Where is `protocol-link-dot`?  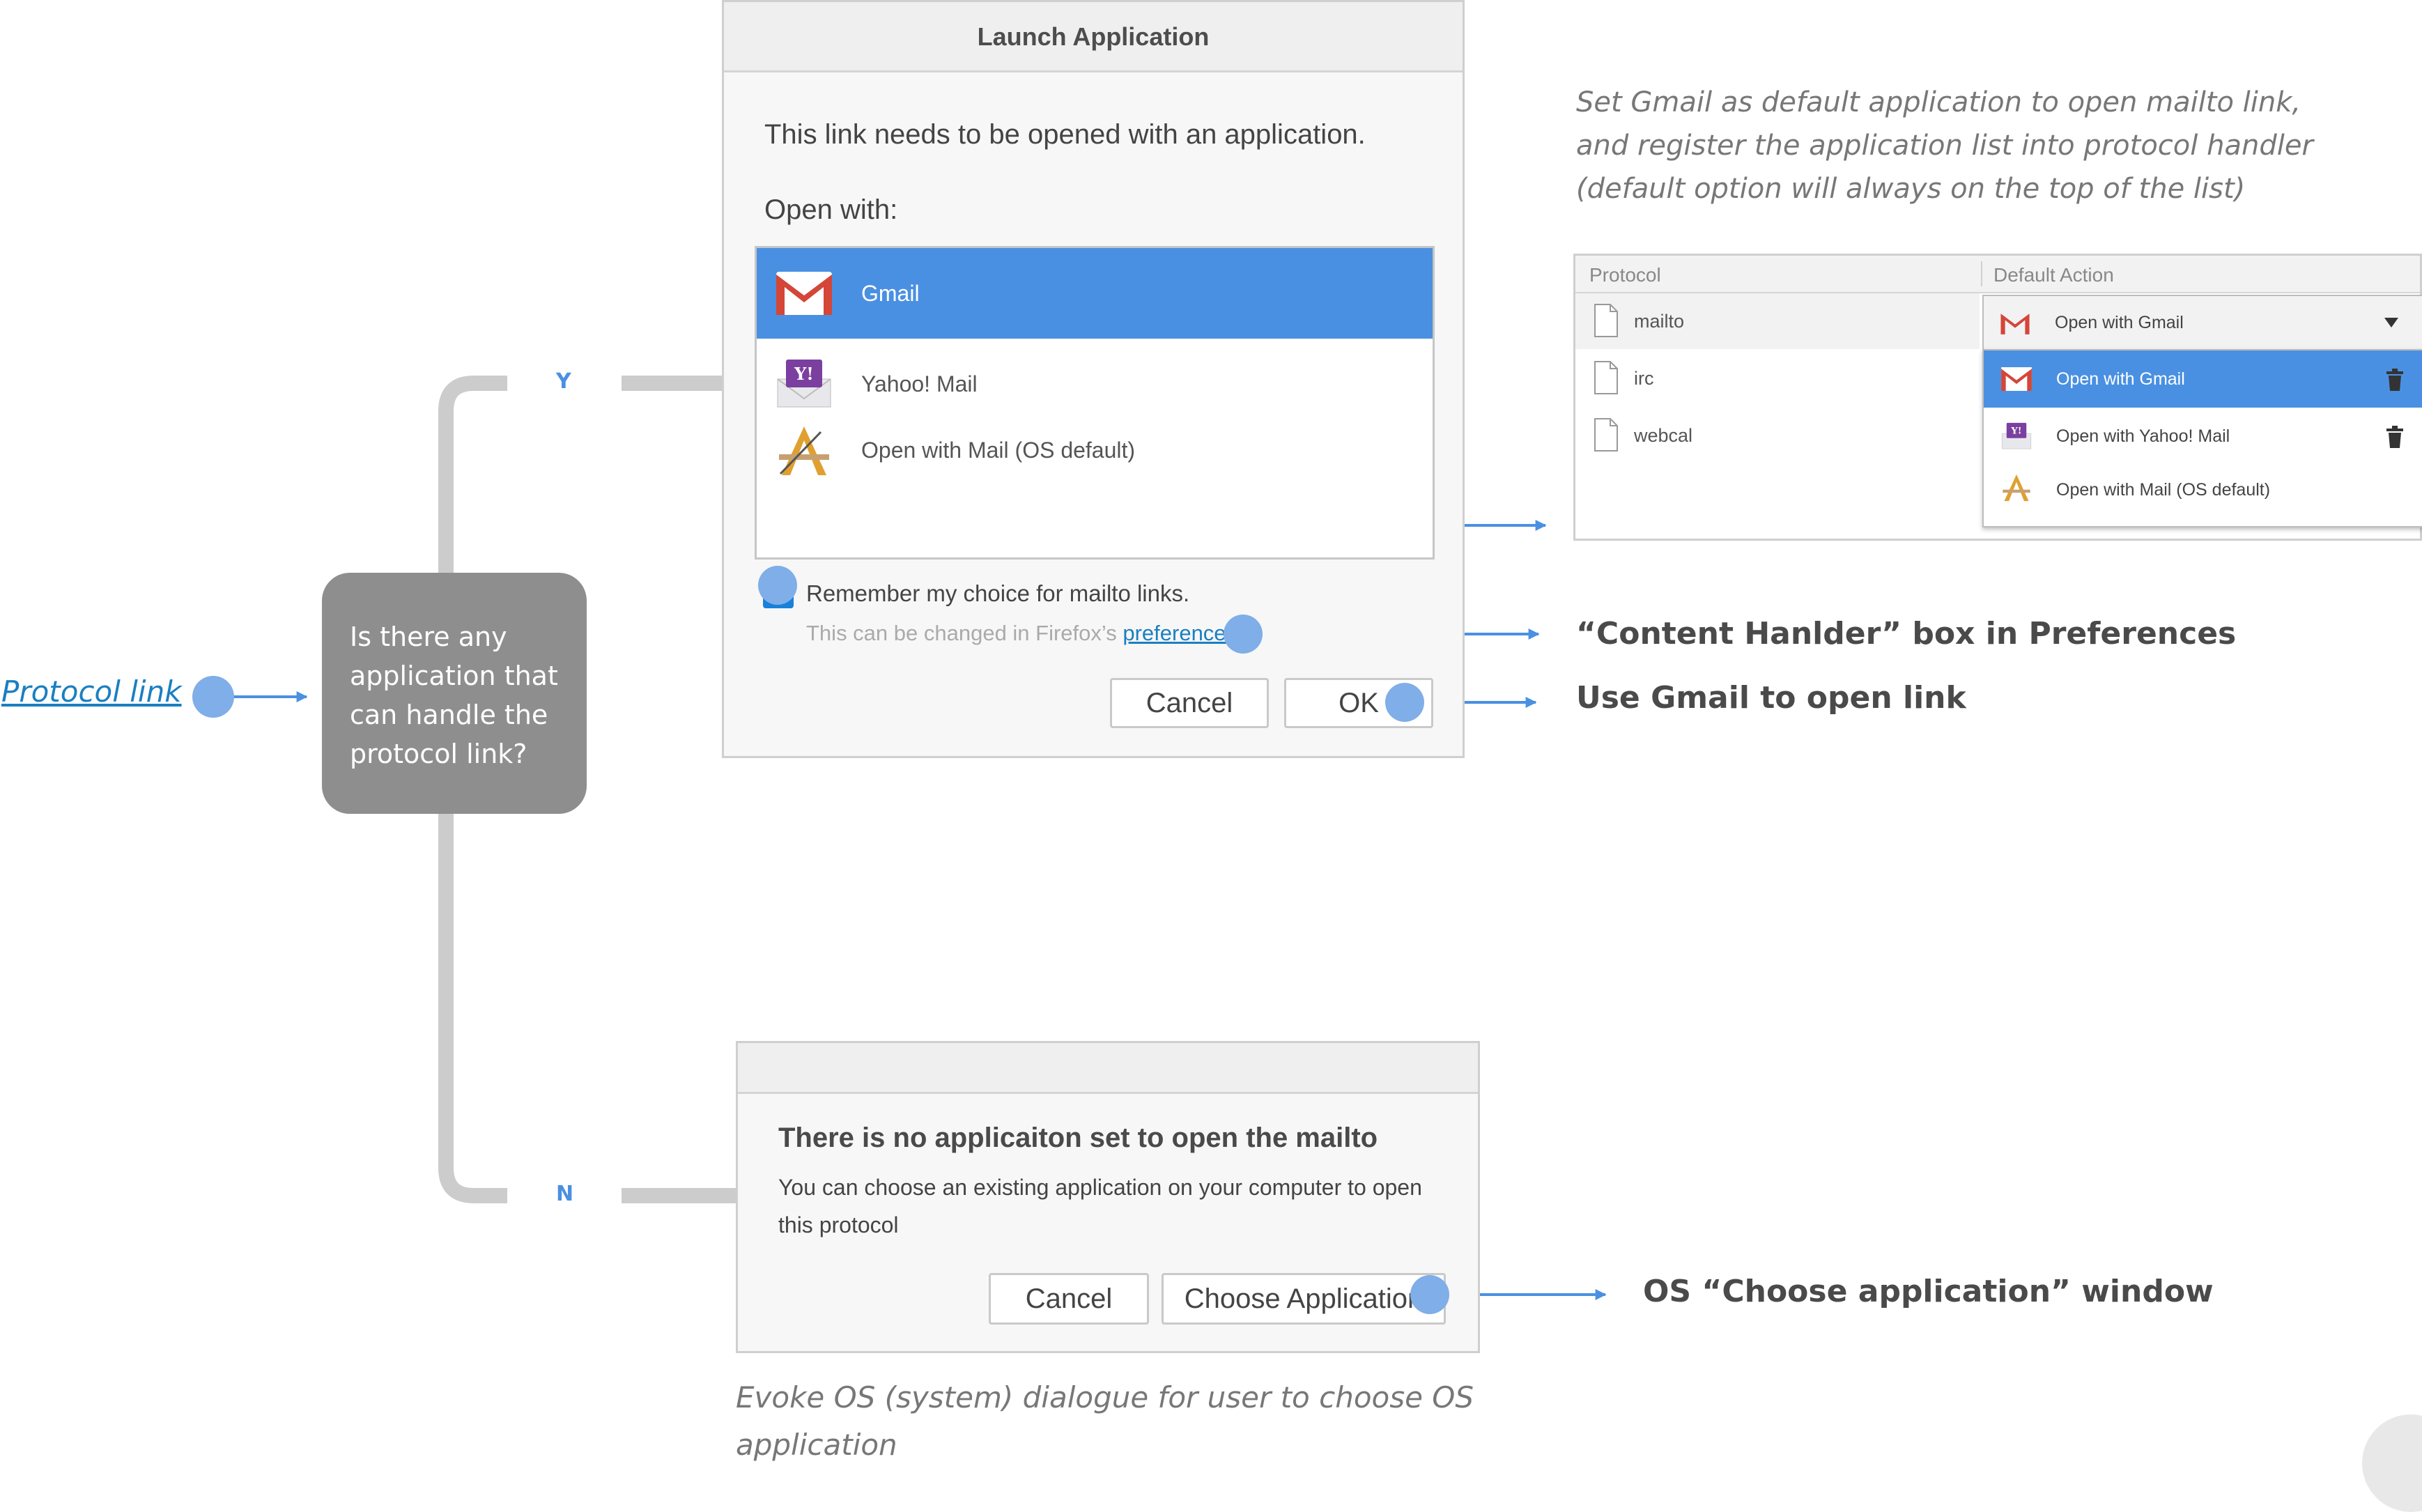
protocol-link-dot is located at coordinates (213, 697).